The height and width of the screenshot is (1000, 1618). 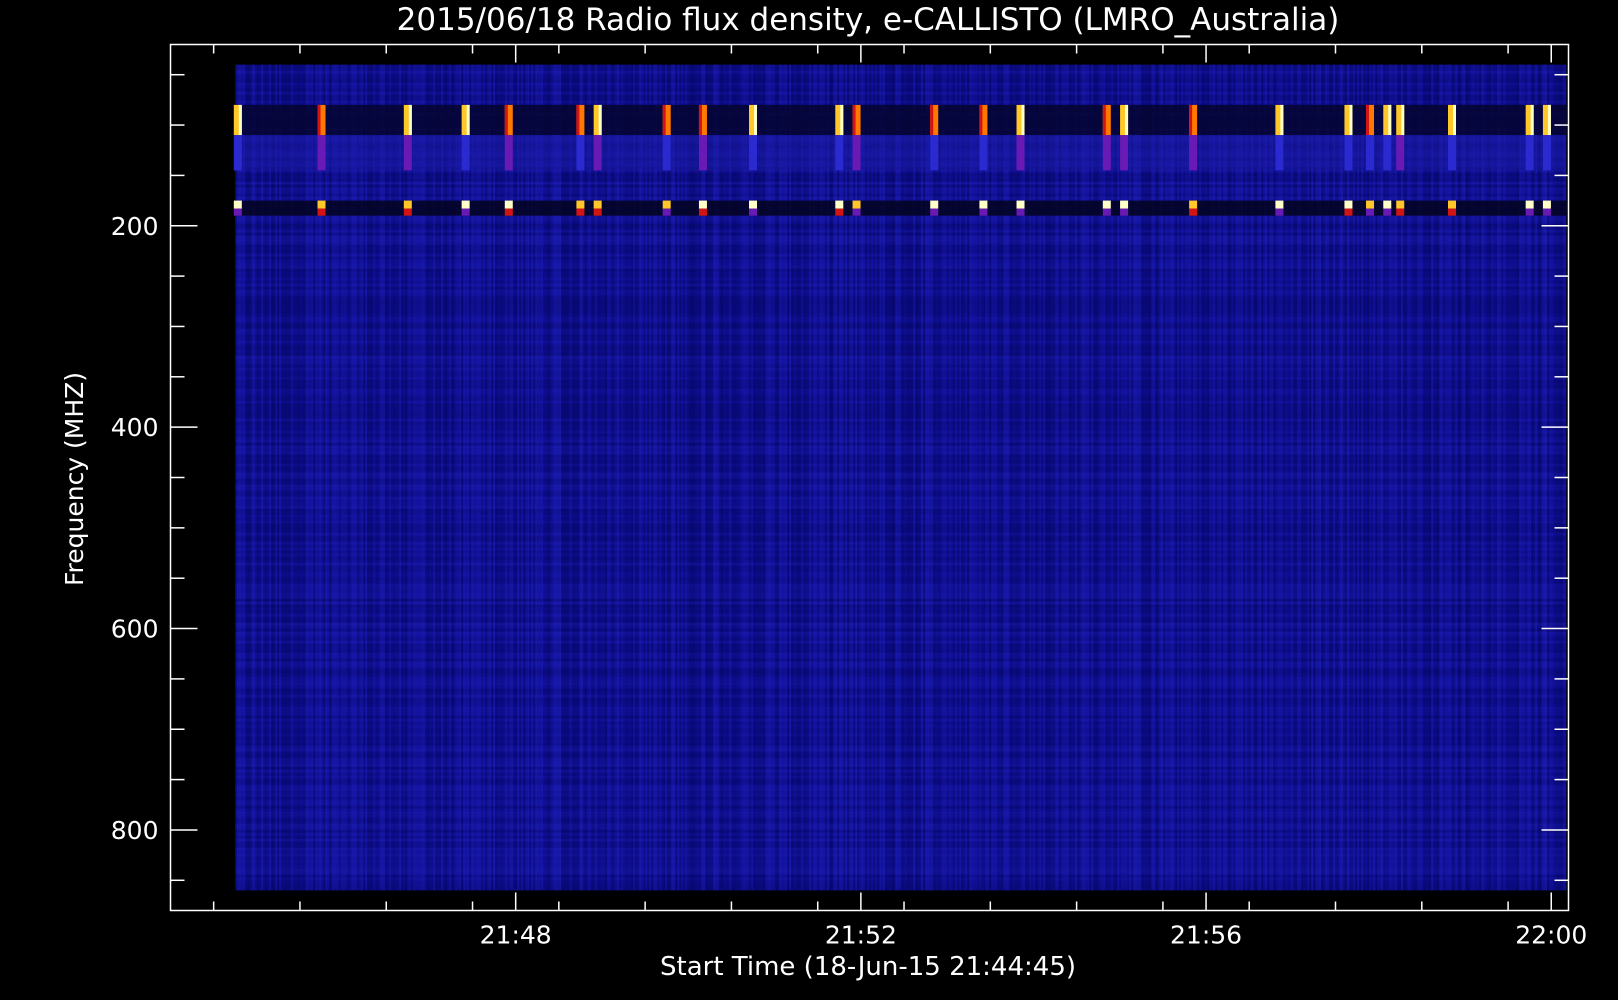 I want to click on x-axis-label: Start Time (18-Jun-15 21:44:45), so click(x=868, y=967).